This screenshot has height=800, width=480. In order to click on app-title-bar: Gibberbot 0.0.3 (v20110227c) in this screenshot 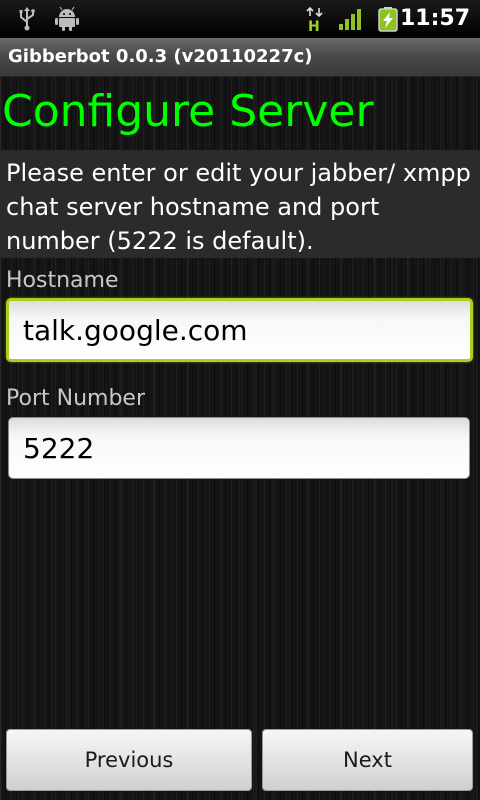, I will do `click(240, 57)`.